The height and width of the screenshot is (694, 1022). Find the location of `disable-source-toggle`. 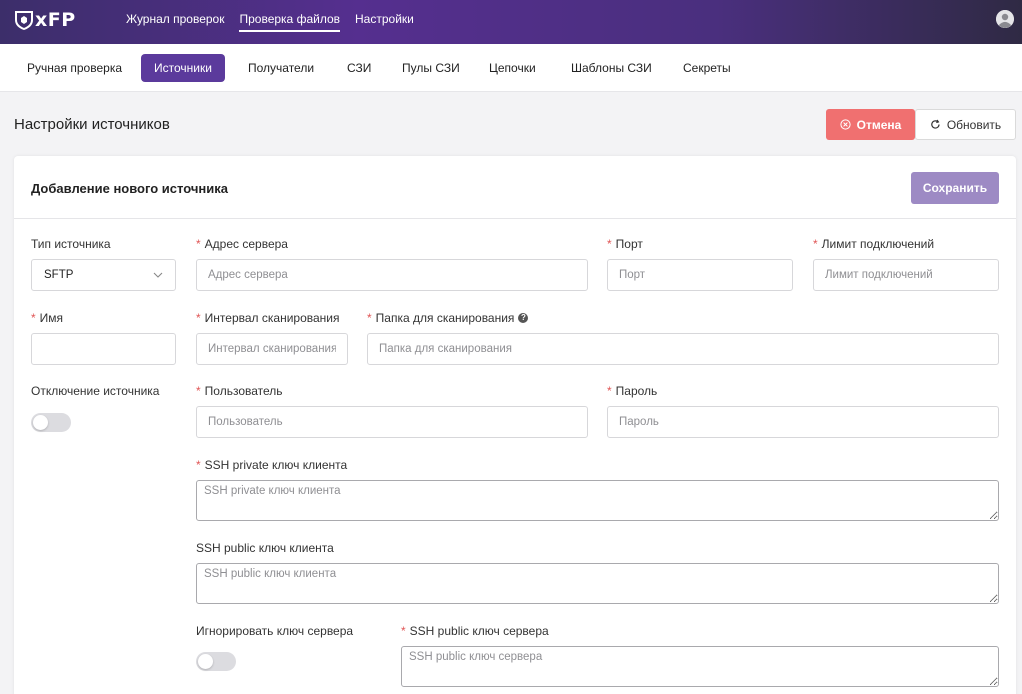

disable-source-toggle is located at coordinates (51, 422).